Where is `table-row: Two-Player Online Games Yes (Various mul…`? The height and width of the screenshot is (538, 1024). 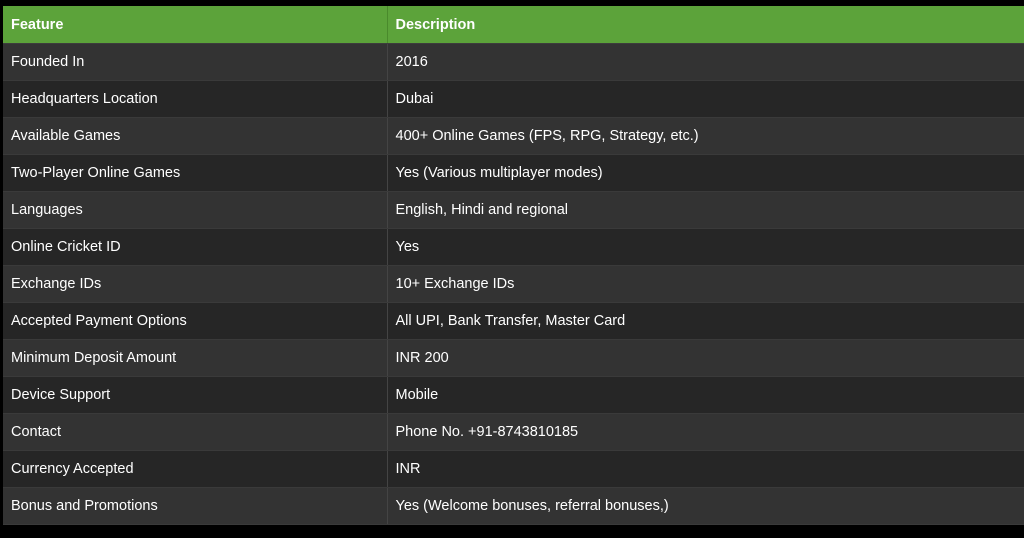
table-row: Two-Player Online Games Yes (Various mul… is located at coordinates (513, 173).